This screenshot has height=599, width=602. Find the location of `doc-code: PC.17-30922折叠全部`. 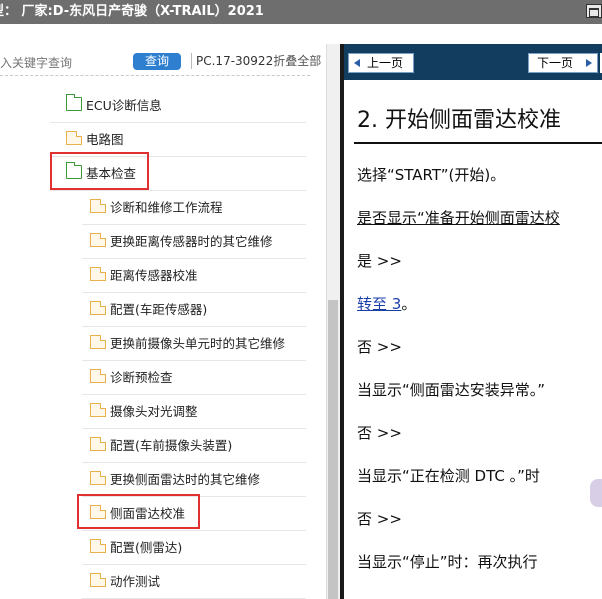

doc-code: PC.17-30922折叠全部 is located at coordinates (258, 60).